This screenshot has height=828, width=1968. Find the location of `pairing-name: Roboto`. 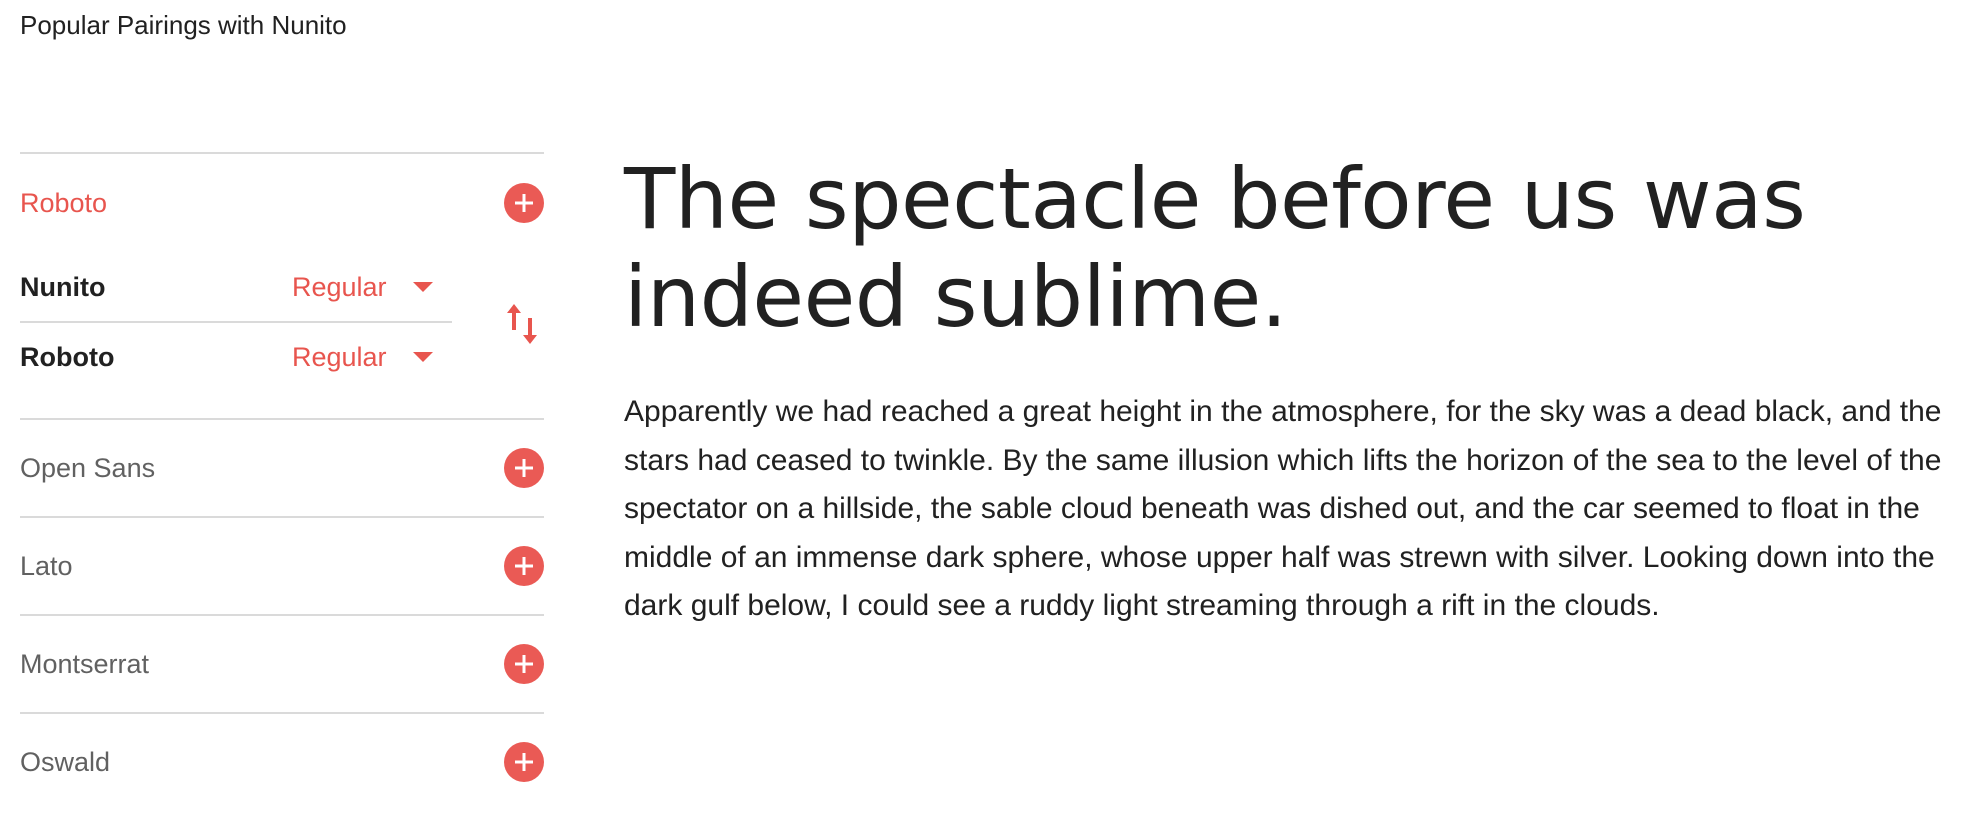

pairing-name: Roboto is located at coordinates (64, 202).